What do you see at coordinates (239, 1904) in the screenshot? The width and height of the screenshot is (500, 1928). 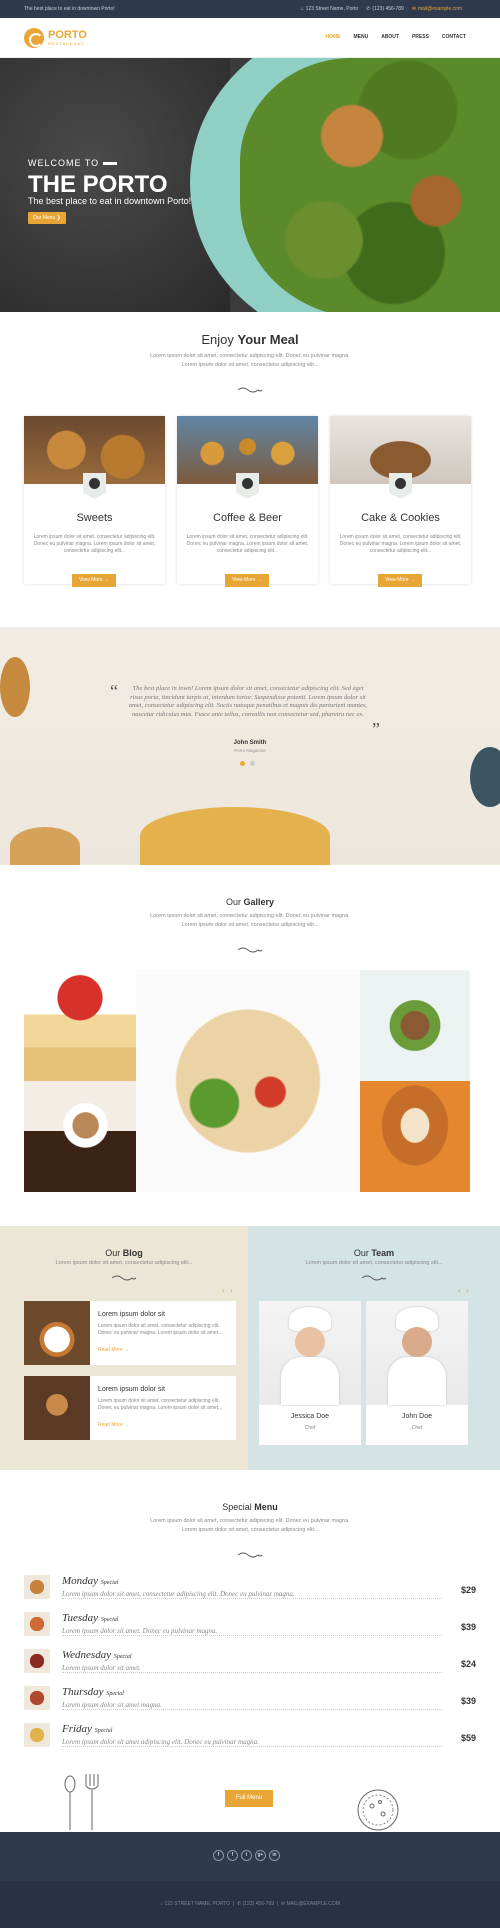 I see `phone-icon: ✆` at bounding box center [239, 1904].